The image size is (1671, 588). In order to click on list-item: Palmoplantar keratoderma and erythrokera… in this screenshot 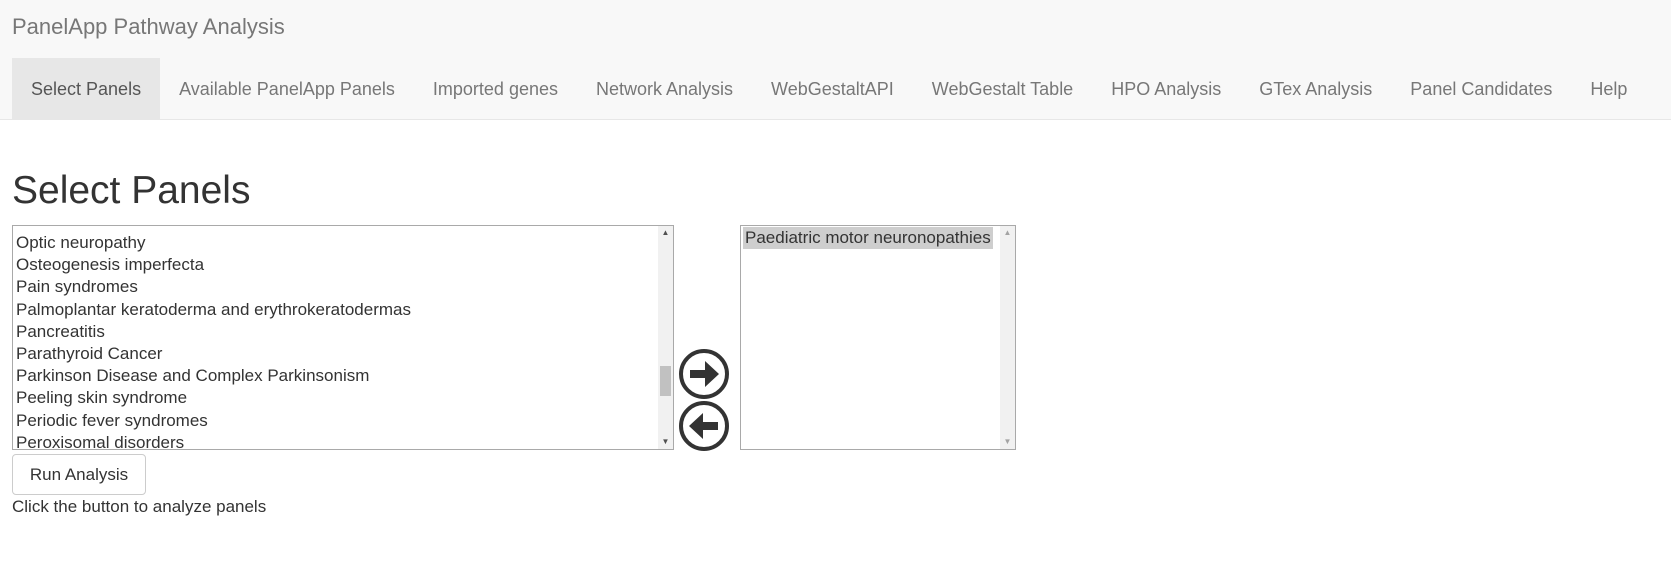, I will do `click(213, 310)`.